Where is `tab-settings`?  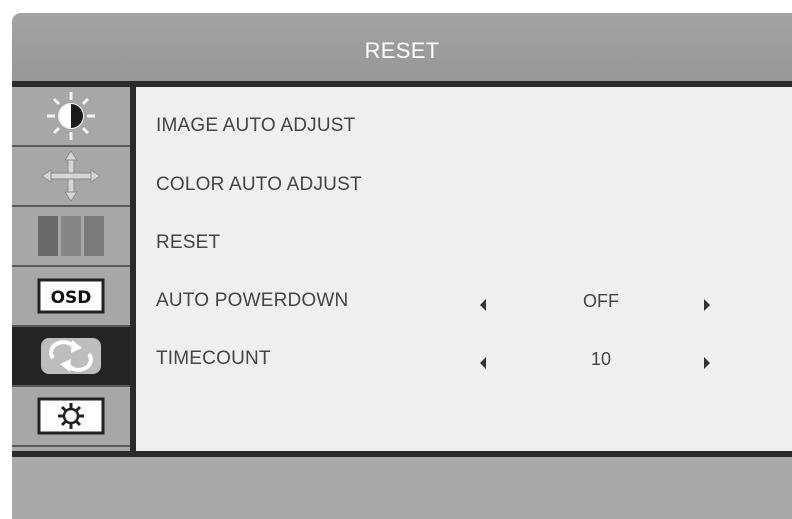
tab-settings is located at coordinates (71, 417).